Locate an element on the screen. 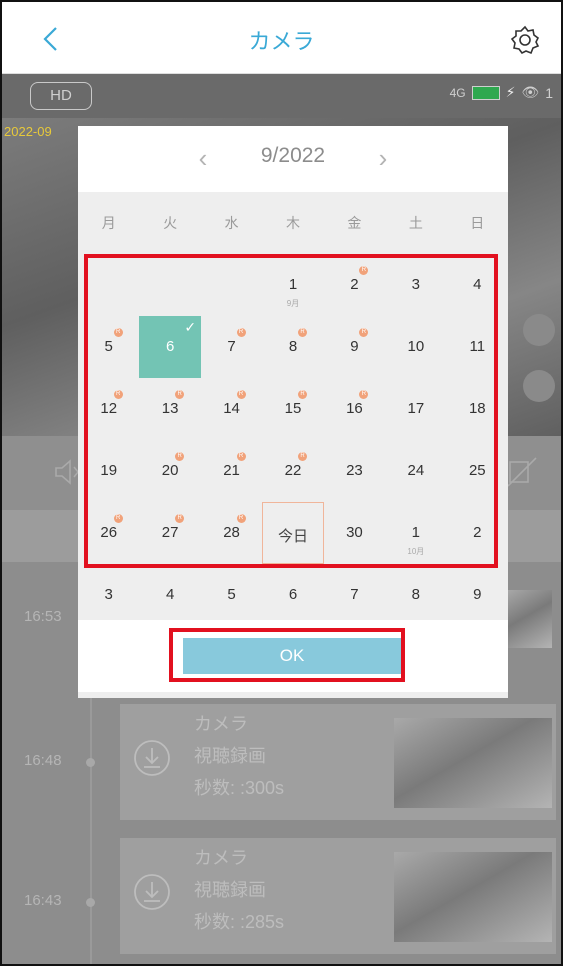 The height and width of the screenshot is (966, 563). recording-time: 16:53 is located at coordinates (43, 616).